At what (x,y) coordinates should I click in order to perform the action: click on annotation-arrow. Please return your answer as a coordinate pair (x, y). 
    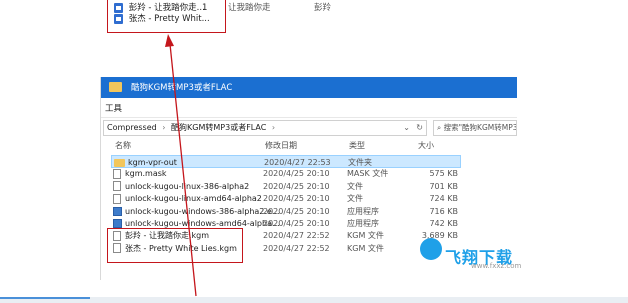
    Looking at the image, I should click on (181, 165).